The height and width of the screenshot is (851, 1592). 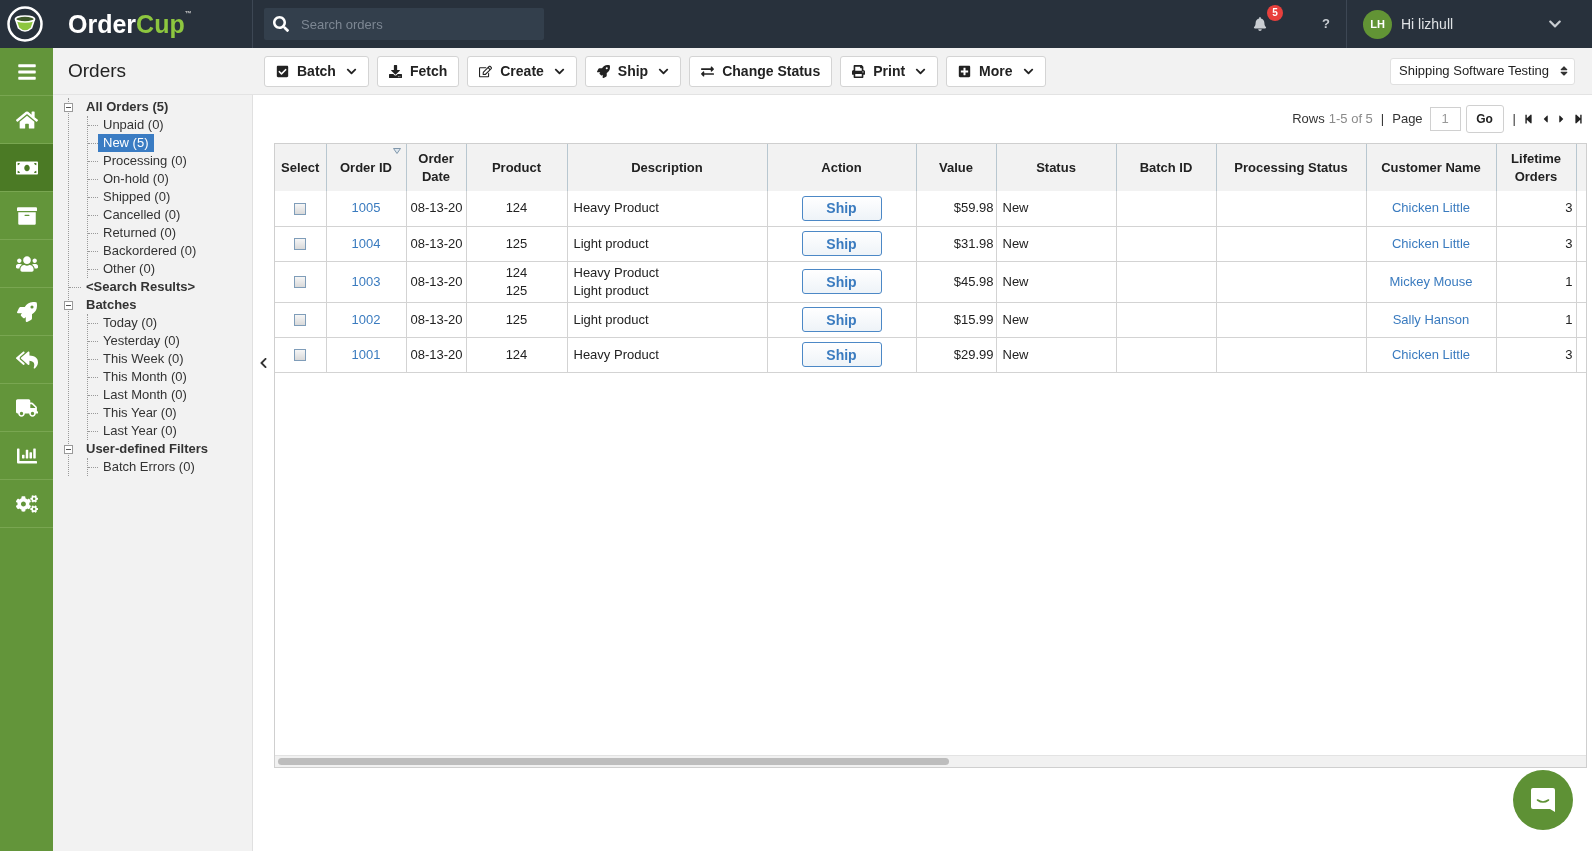 I want to click on tree-item: Returned (0), so click(x=139, y=233).